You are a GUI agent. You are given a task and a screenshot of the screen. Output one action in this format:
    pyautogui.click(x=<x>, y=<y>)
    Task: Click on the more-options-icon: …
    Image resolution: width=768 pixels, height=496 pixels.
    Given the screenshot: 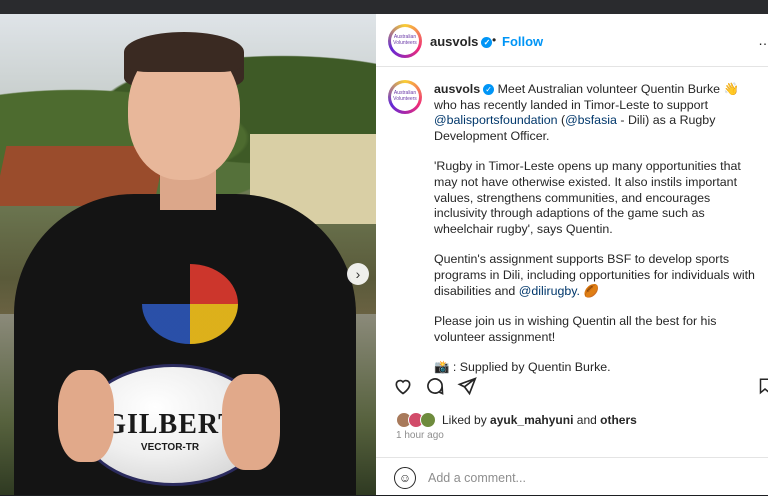 What is the action you would take?
    pyautogui.click(x=763, y=40)
    